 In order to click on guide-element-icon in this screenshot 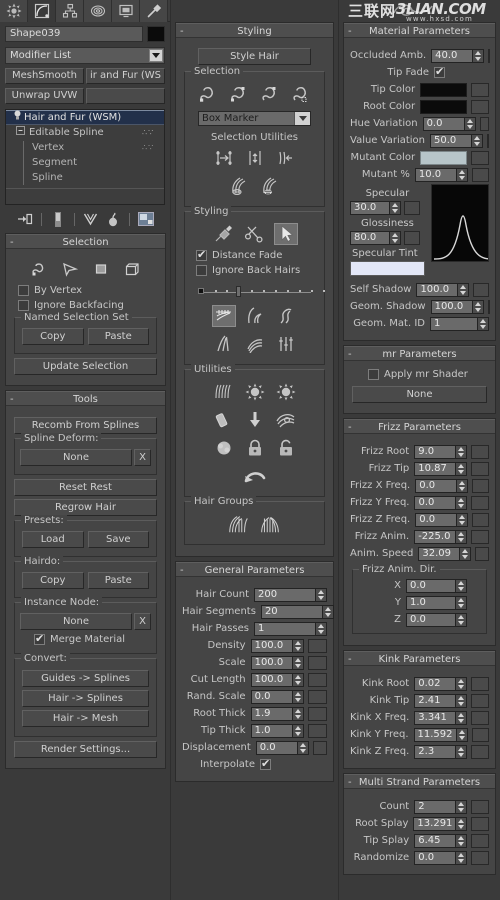, I will do `click(101, 269)`.